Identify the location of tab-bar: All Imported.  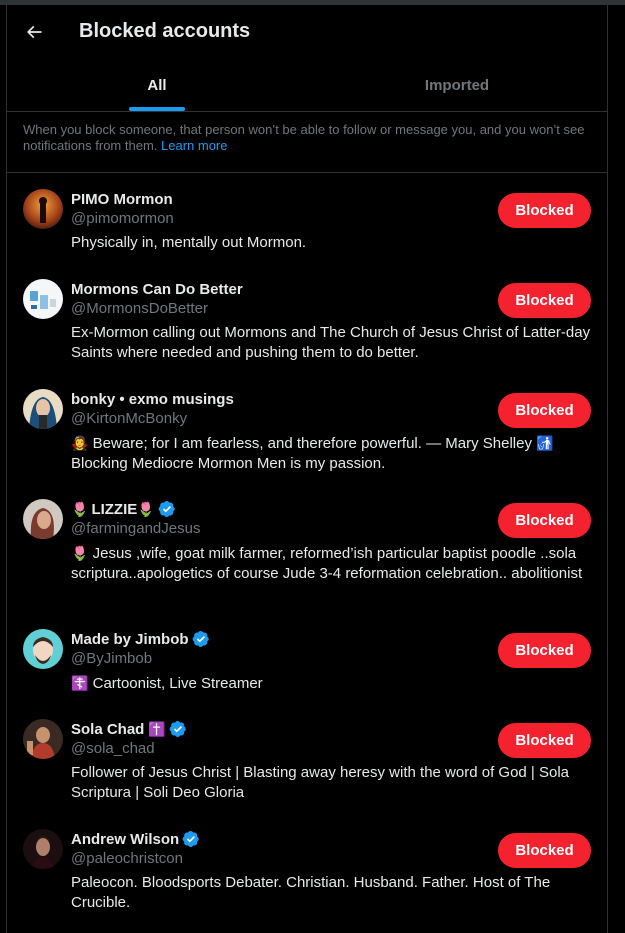
(307, 85).